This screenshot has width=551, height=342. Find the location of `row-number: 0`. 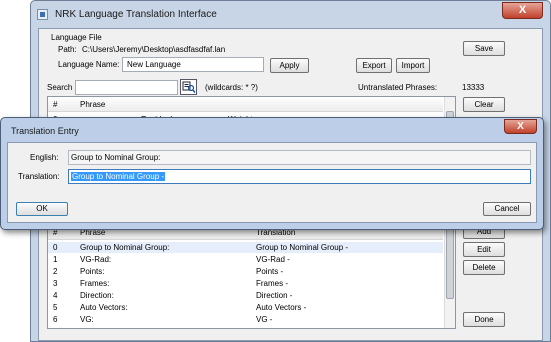

row-number: 0 is located at coordinates (55, 247).